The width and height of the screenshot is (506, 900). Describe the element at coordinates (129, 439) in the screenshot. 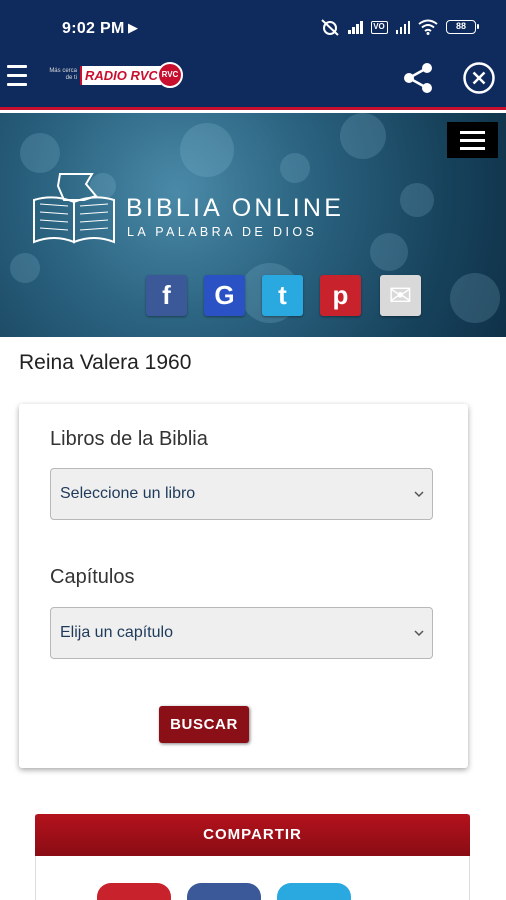

I see `books-label: Libros de la Biblia` at that location.